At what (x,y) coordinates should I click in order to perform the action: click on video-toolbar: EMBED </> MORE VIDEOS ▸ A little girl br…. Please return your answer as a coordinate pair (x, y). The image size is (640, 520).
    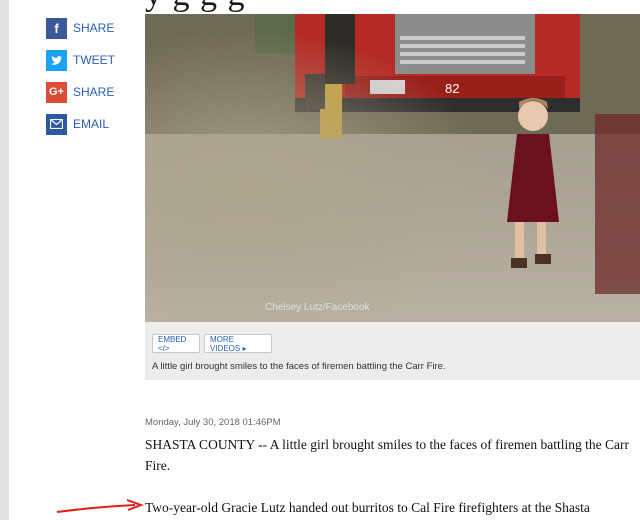
    Looking at the image, I should click on (392, 351).